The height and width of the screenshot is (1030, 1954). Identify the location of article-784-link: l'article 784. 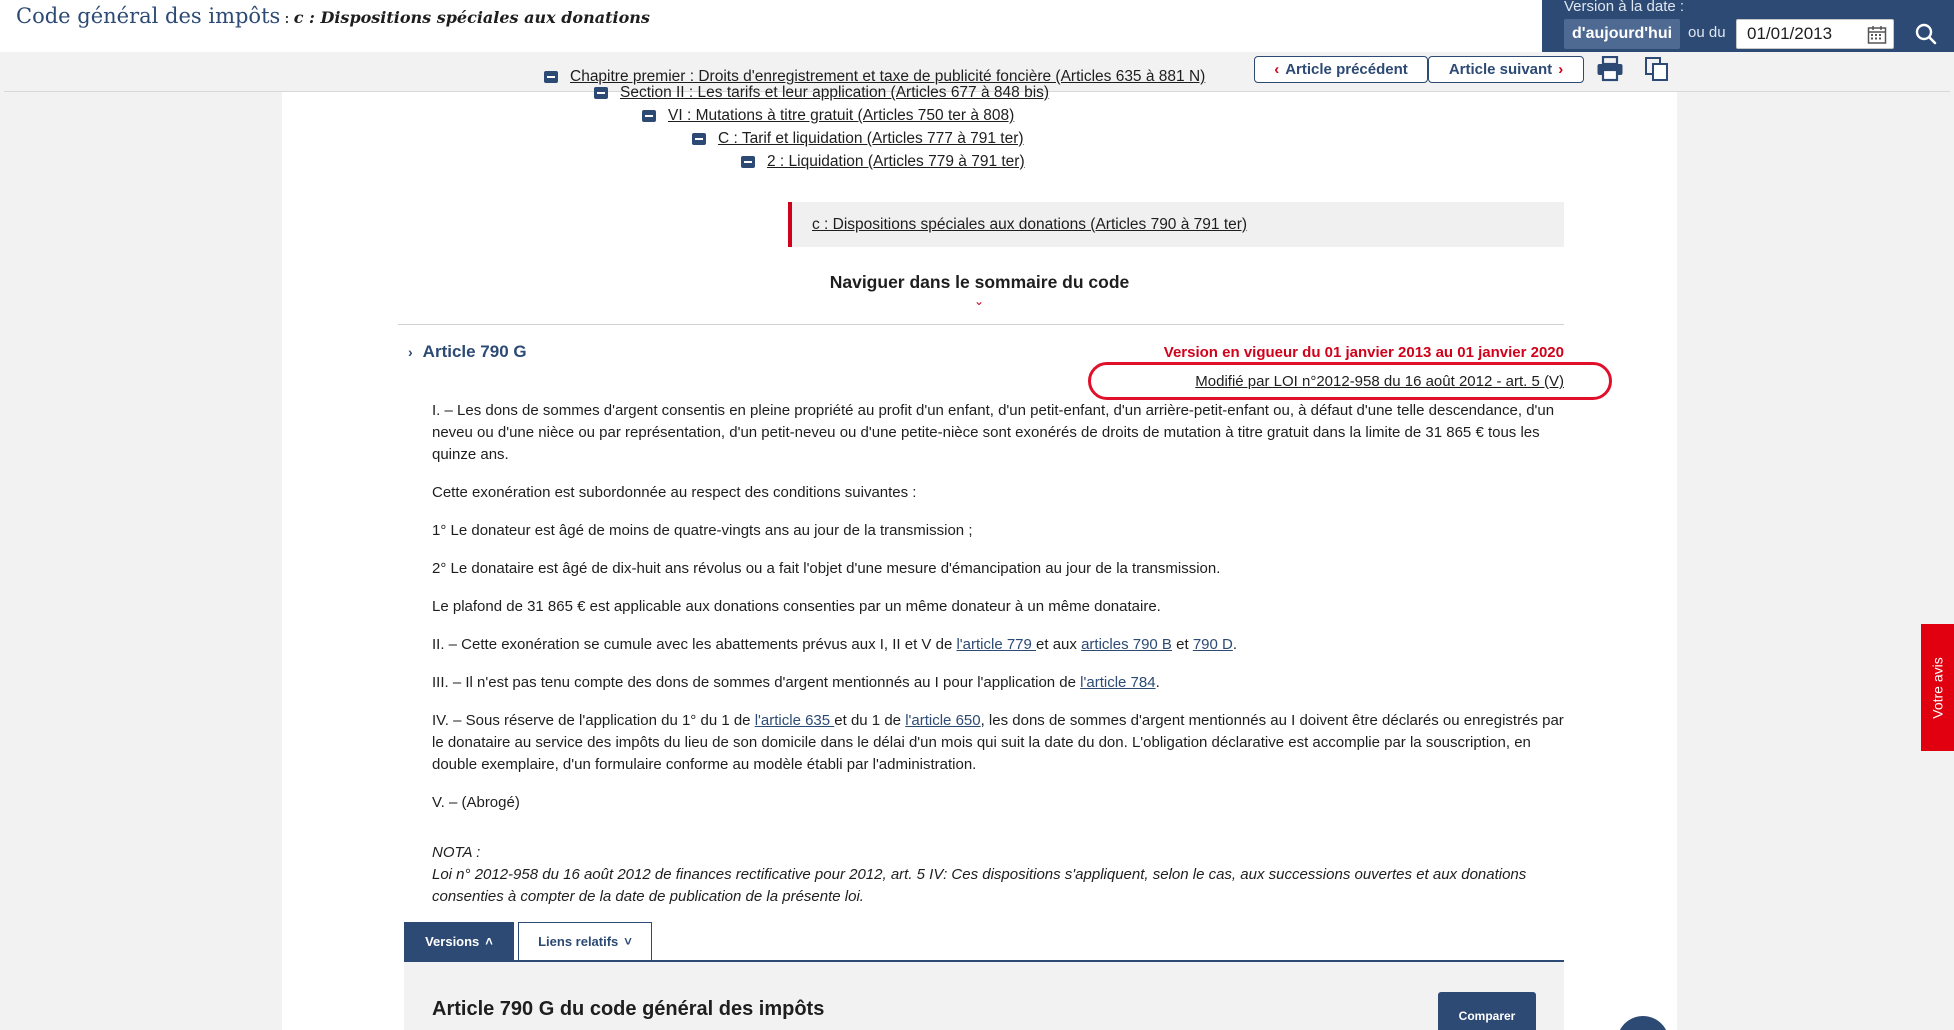
(1117, 682).